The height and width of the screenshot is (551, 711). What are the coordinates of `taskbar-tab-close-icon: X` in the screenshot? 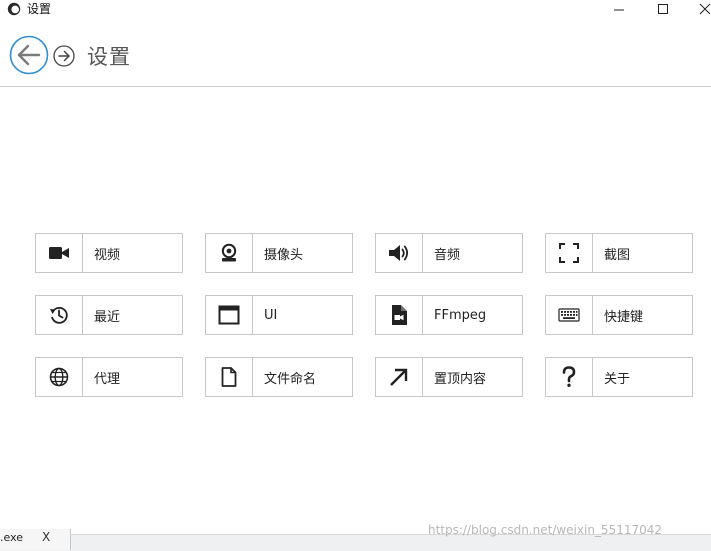 It's located at (46, 537).